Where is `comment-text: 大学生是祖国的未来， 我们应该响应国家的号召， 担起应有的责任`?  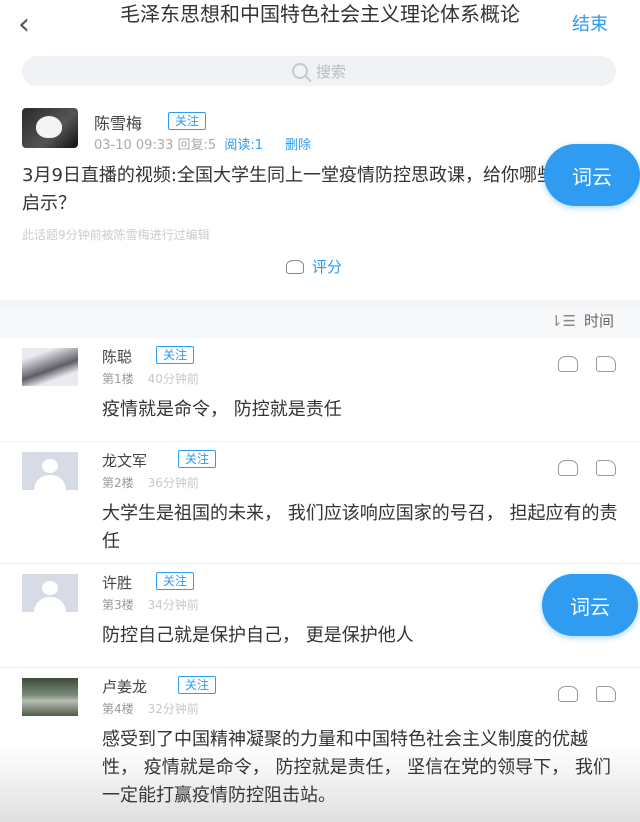
comment-text: 大学生是祖国的未来， 我们应该响应国家的号召， 担起应有的责任 is located at coordinates (360, 527).